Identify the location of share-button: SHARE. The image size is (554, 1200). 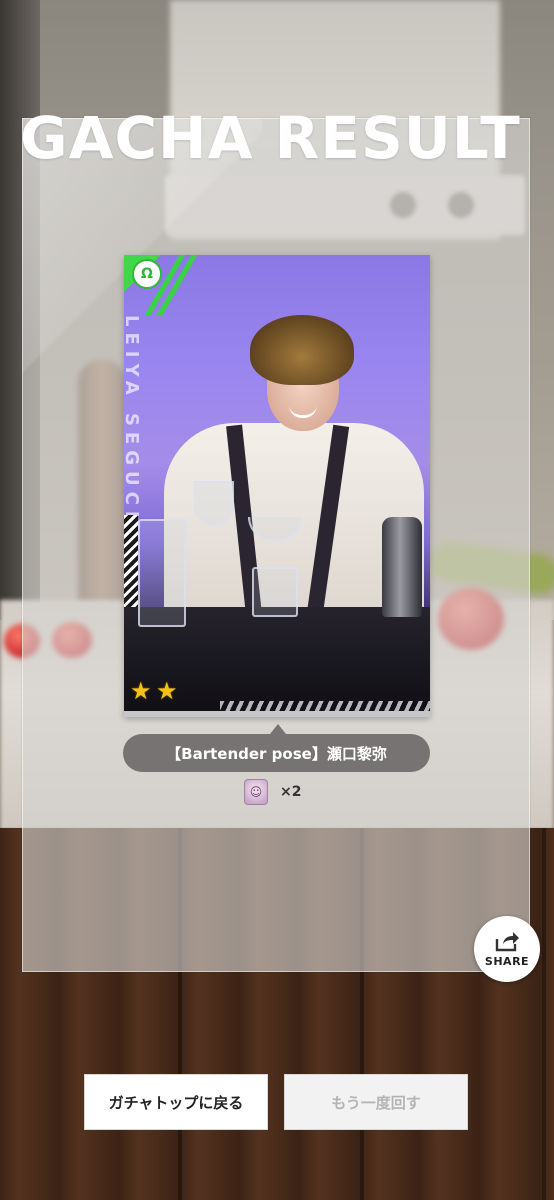
(507, 949).